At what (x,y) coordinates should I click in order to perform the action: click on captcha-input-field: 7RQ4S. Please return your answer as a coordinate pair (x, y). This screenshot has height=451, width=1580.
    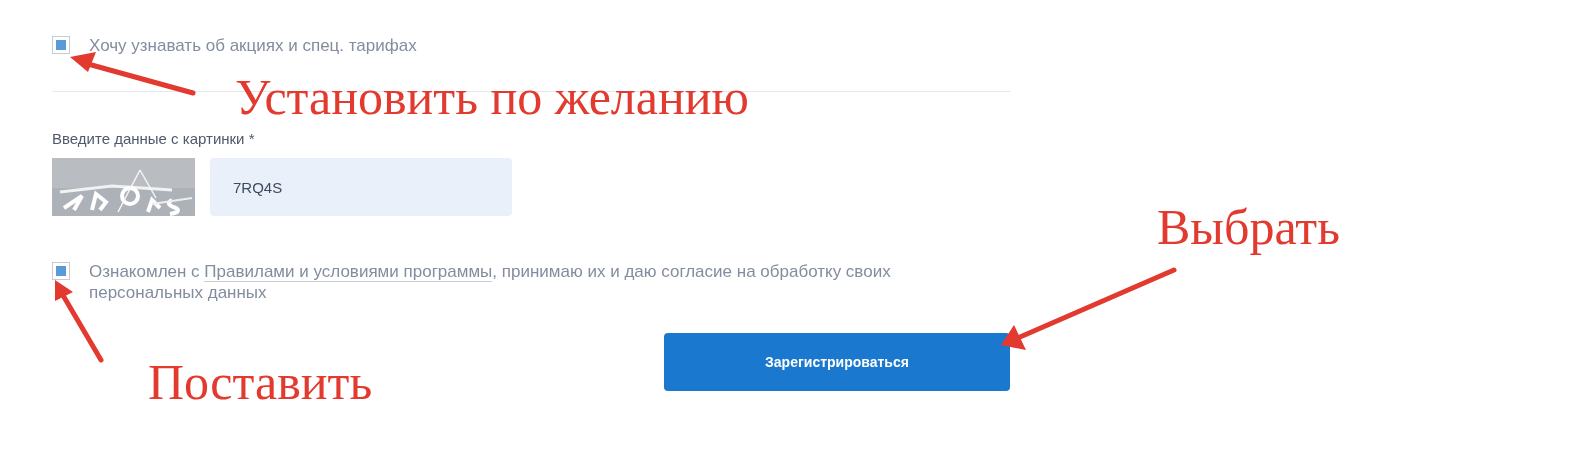
    Looking at the image, I should click on (361, 187).